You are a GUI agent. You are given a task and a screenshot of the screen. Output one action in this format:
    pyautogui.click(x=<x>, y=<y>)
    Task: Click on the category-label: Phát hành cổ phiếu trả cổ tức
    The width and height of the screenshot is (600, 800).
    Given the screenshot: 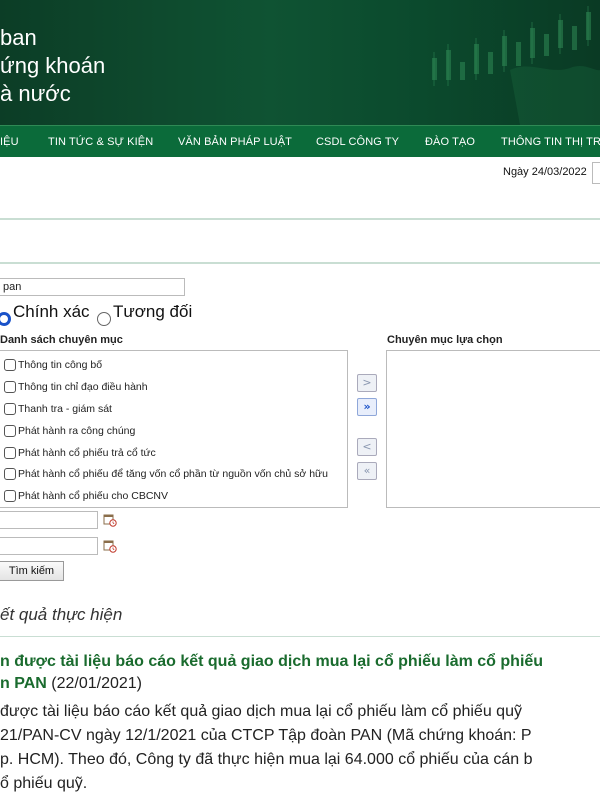 What is the action you would take?
    pyautogui.click(x=87, y=453)
    